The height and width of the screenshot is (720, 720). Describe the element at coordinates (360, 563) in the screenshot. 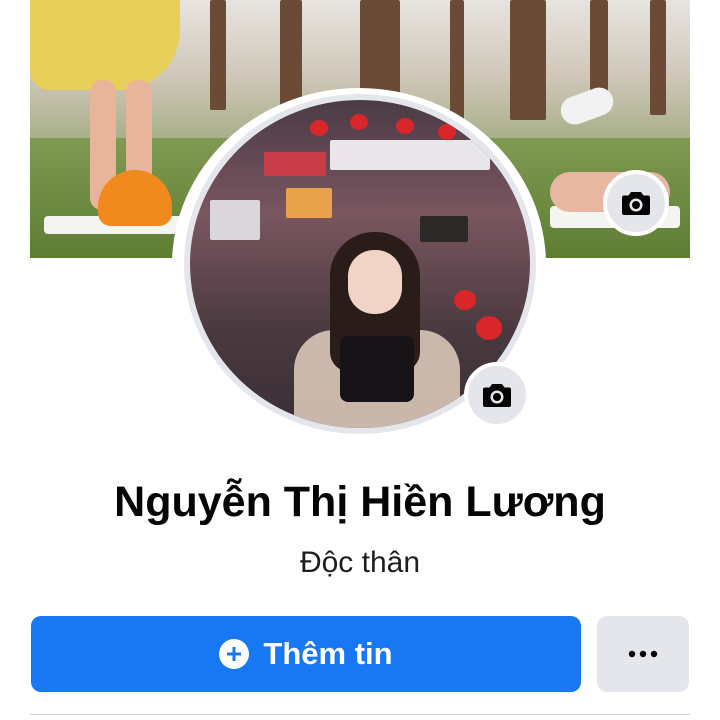

I see `profile-bio: Độc thân` at that location.